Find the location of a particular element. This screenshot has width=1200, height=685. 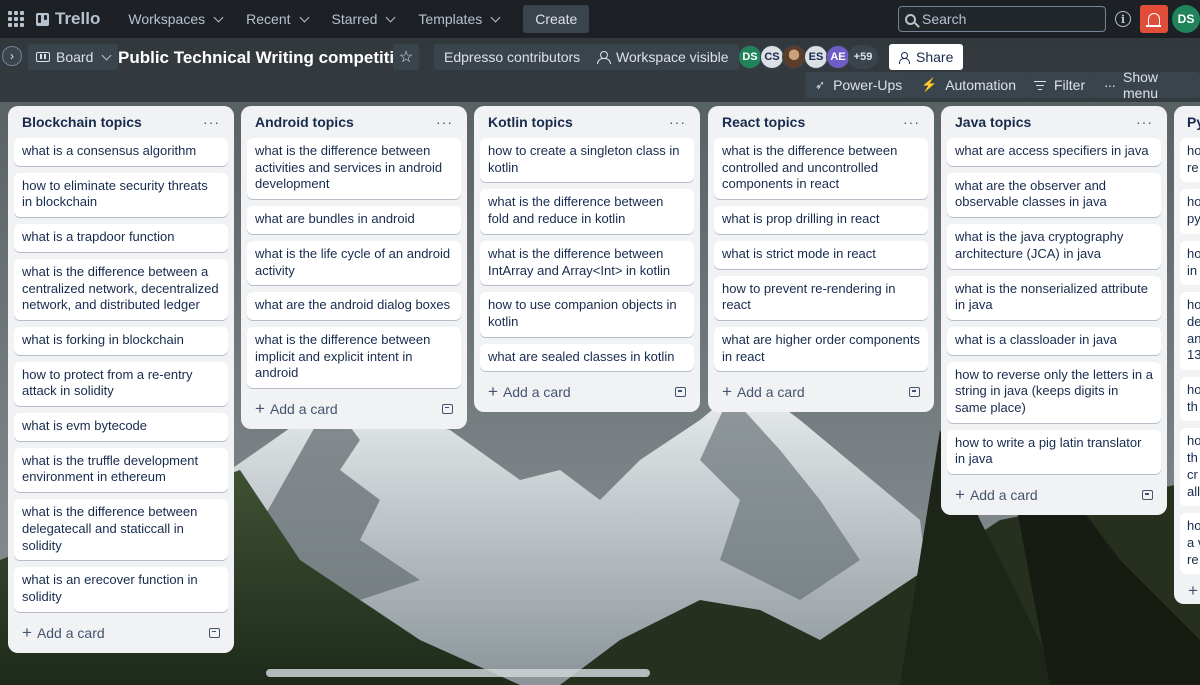

nav-workspaces: Workspaces is located at coordinates (175, 19).